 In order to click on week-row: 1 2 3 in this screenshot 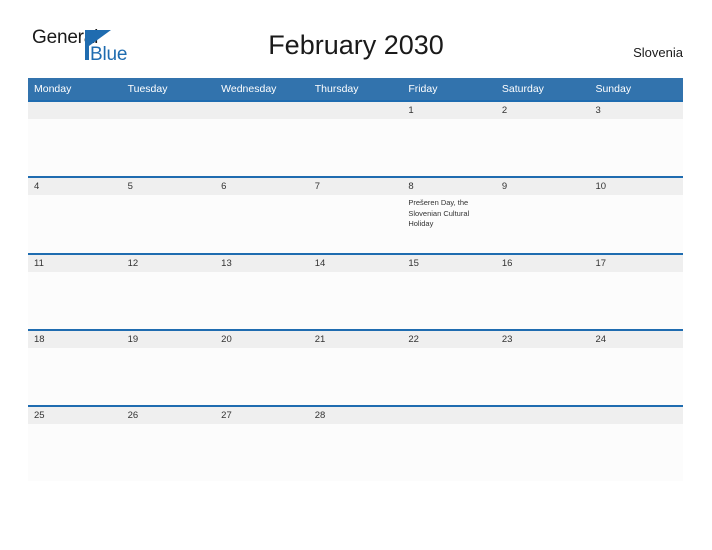, I will do `click(355, 138)`.